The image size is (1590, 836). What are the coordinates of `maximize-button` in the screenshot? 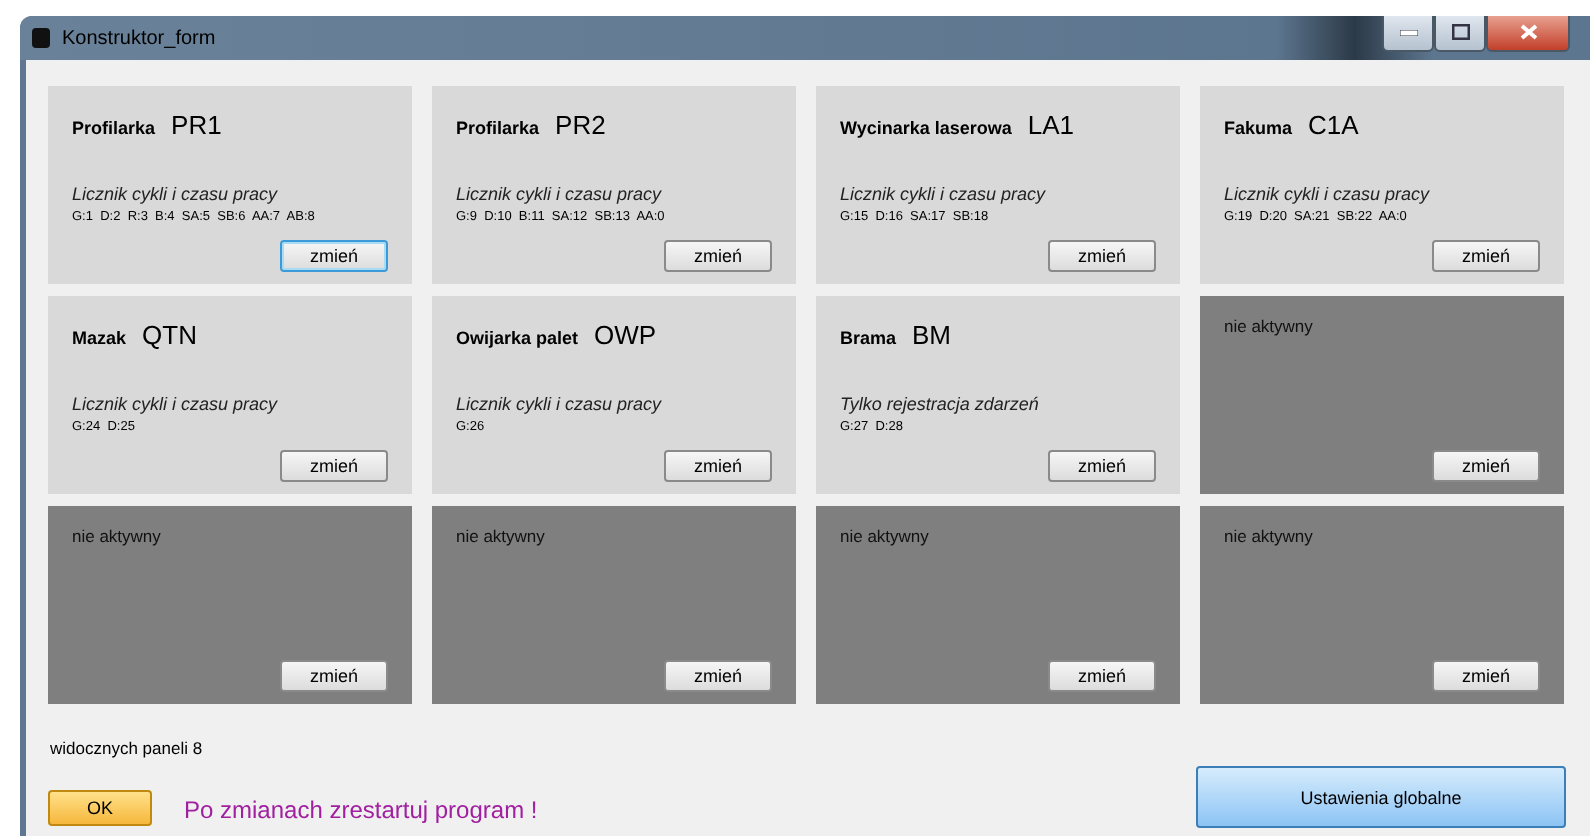 It's located at (1460, 33).